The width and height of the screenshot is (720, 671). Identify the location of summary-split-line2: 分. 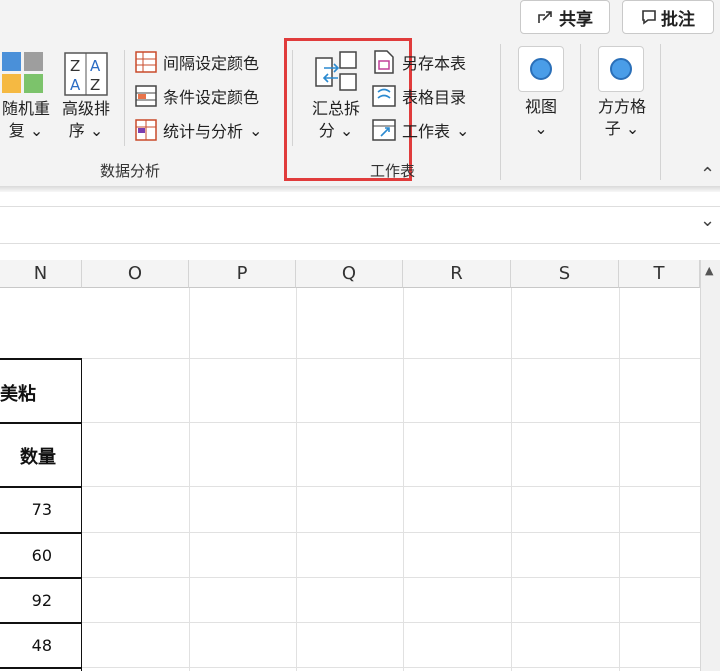
(326, 130).